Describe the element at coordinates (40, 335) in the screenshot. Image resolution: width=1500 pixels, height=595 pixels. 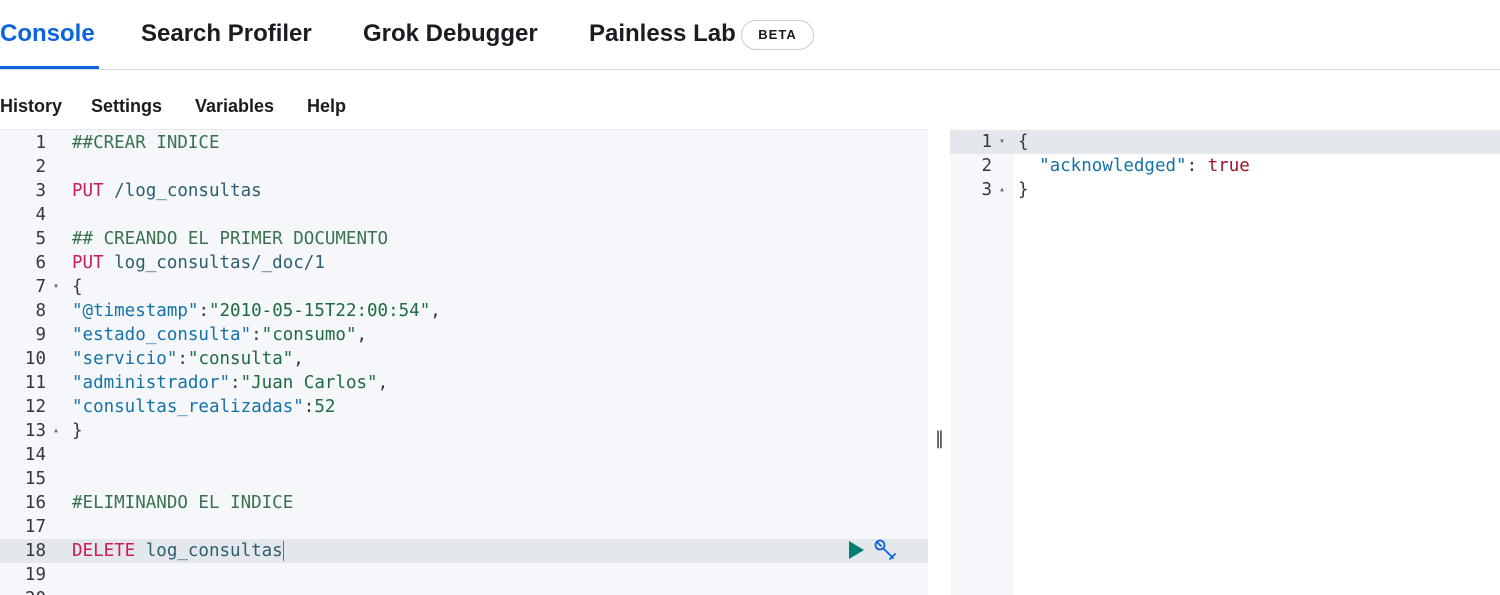
I see `line-number: 9` at that location.